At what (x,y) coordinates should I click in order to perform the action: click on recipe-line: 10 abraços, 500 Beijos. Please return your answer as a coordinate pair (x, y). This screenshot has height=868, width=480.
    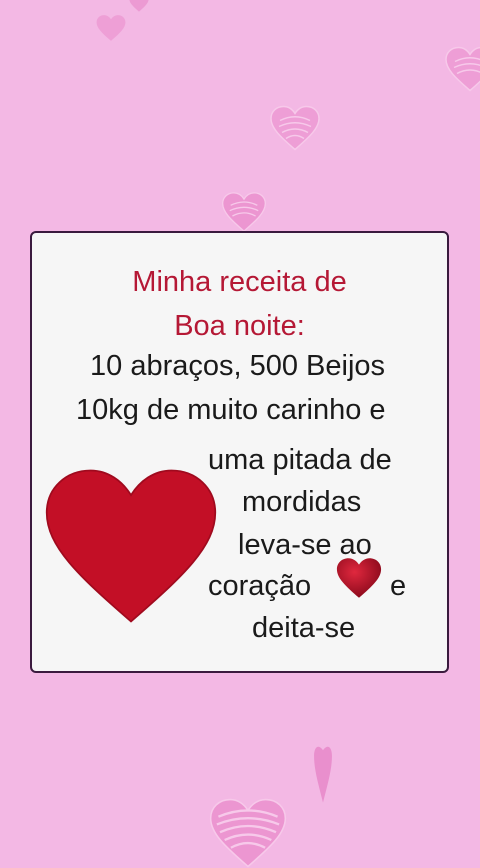
    Looking at the image, I should click on (238, 366).